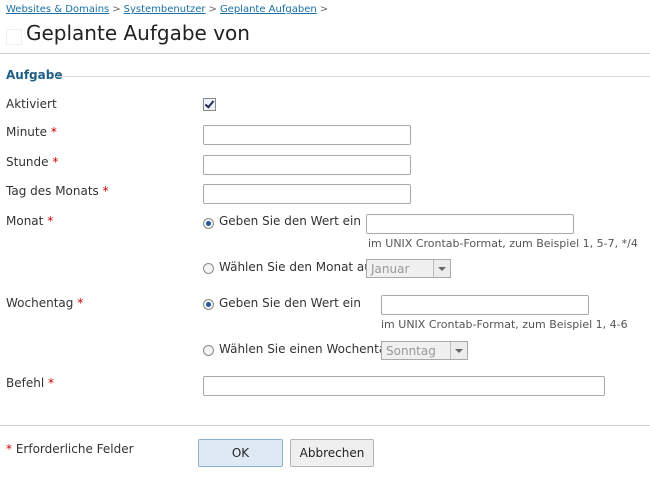 This screenshot has width=650, height=478. Describe the element at coordinates (208, 223) in the screenshot. I see `monat-value-radio` at that location.